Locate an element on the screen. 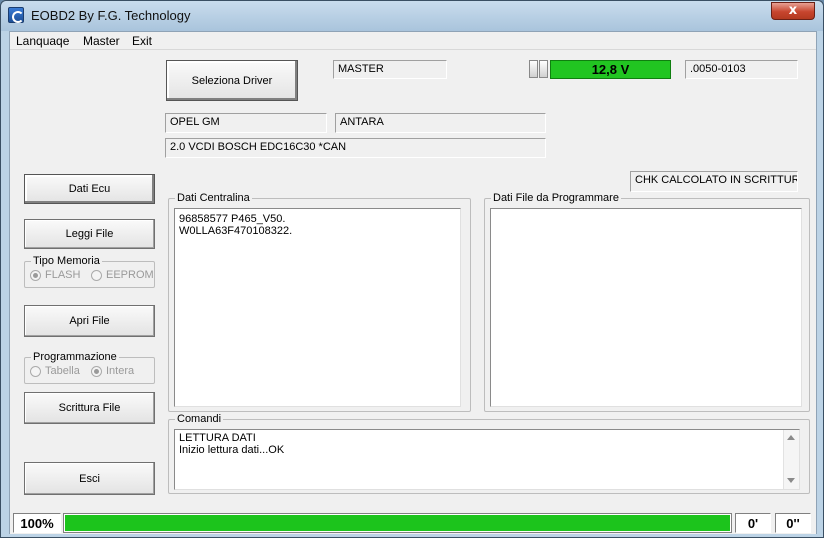  radio-eeprom: EEPROM is located at coordinates (122, 275).